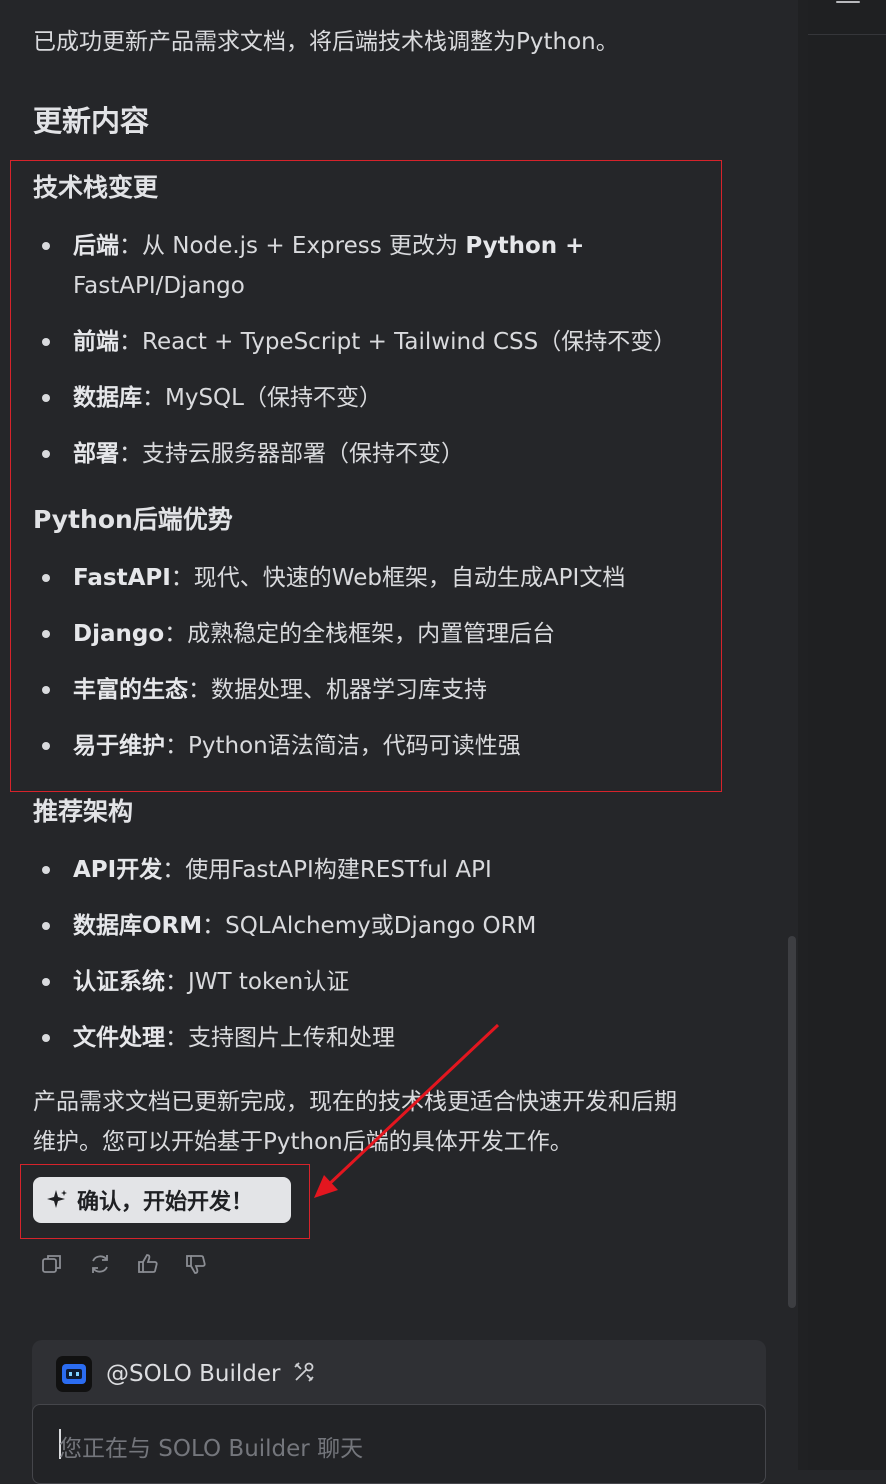 Image resolution: width=886 pixels, height=1484 pixels. I want to click on chat-input-placeholder: 您正在与 SOLO Builder 聊天, so click(211, 1449).